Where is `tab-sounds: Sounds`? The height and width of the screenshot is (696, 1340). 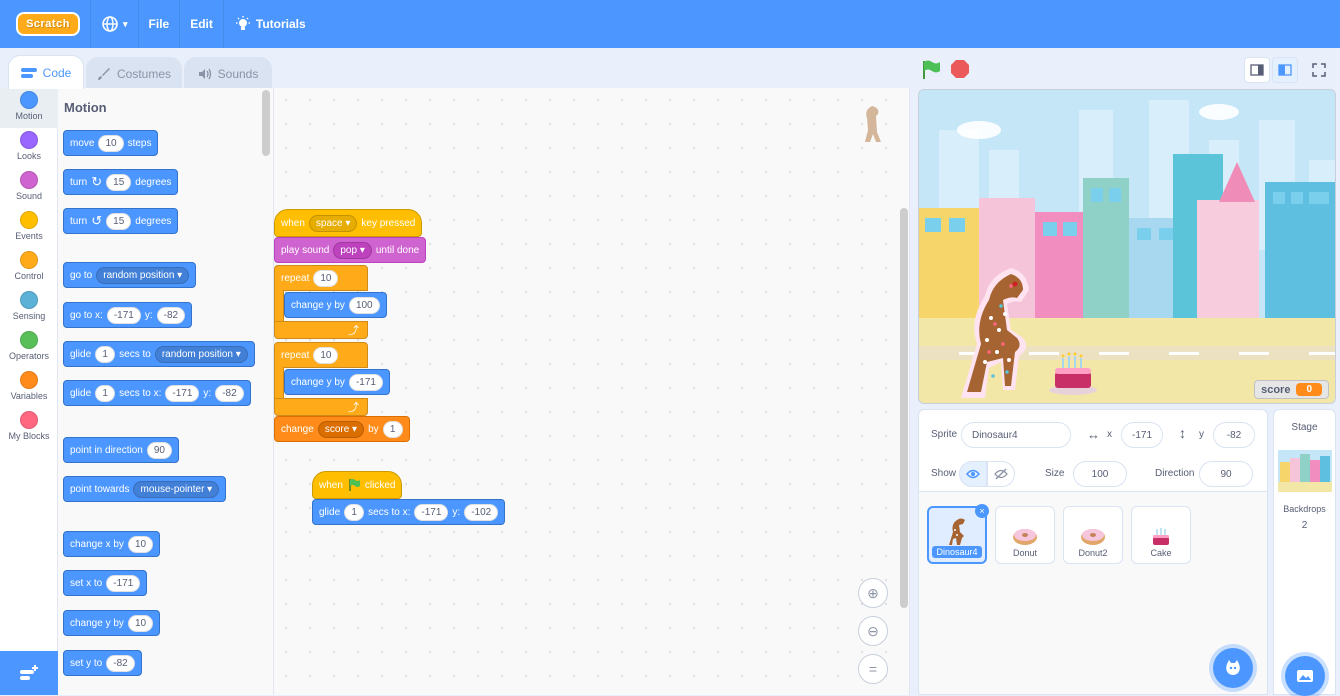
tab-sounds: Sounds is located at coordinates (228, 73).